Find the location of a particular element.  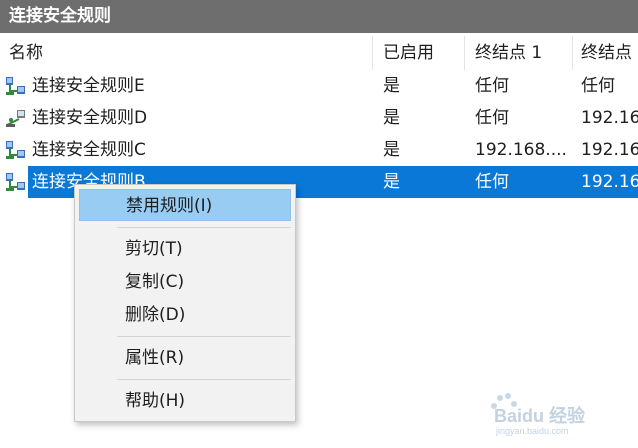

menu-item-cut: 剪切(T) is located at coordinates (185, 249).